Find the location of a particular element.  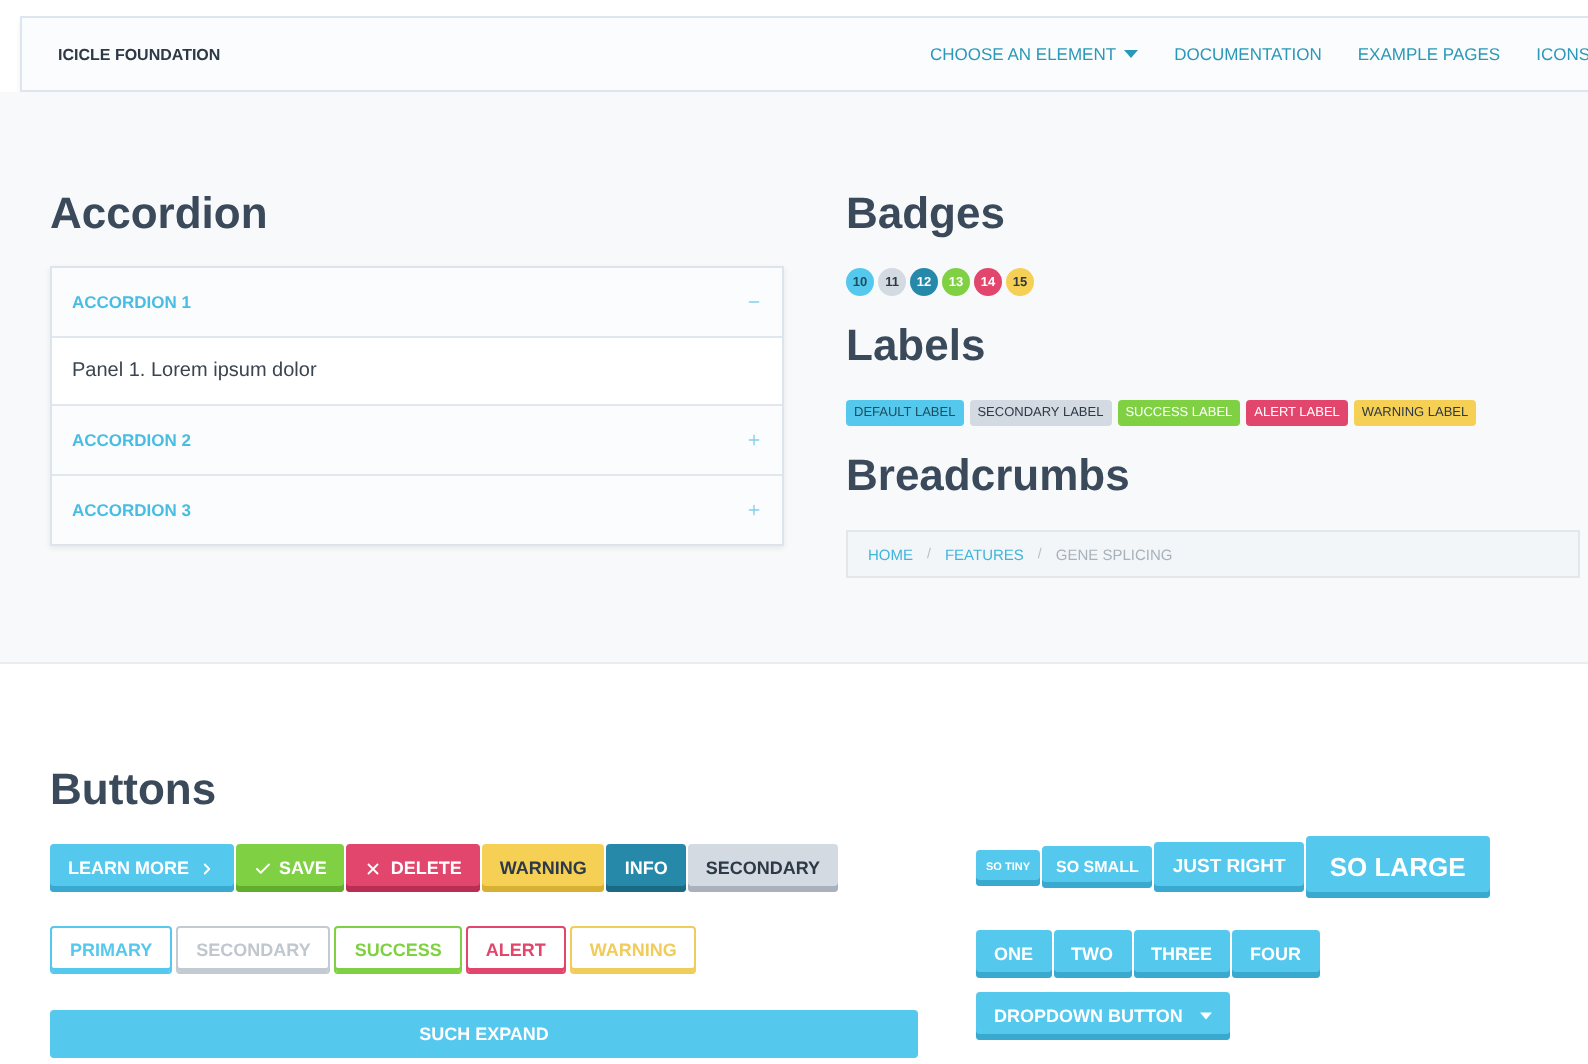

button: SAVE is located at coordinates (290, 868).